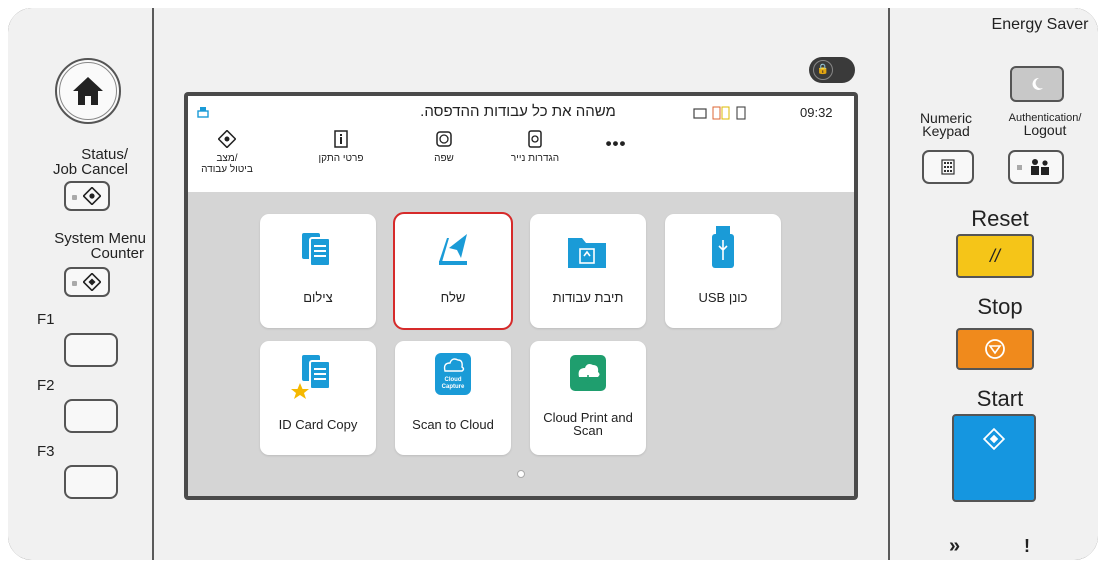 The image size is (1106, 564). What do you see at coordinates (316, 250) in the screenshot?
I see `copy-icon` at bounding box center [316, 250].